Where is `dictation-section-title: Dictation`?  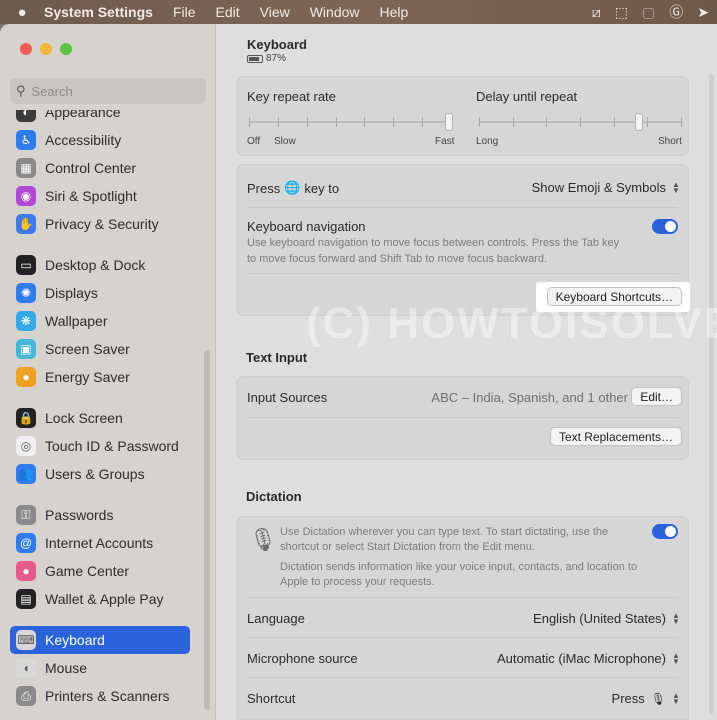
dictation-section-title: Dictation is located at coordinates (274, 496).